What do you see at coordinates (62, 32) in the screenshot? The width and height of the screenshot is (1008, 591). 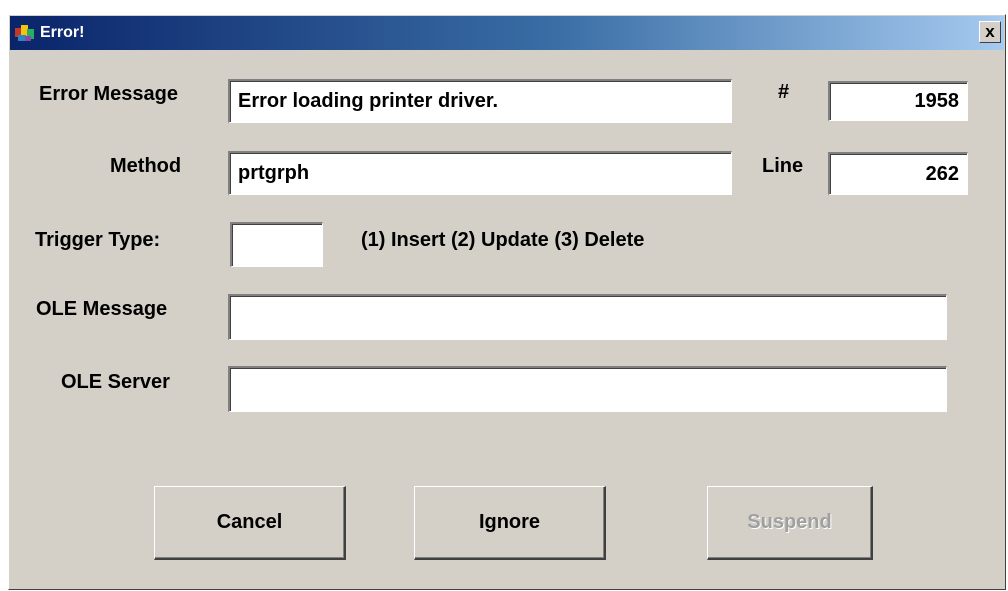 I see `window-title: Error!` at bounding box center [62, 32].